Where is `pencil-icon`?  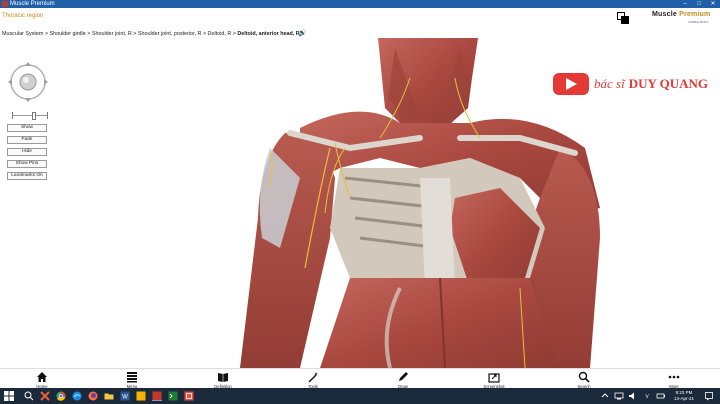 pencil-icon is located at coordinates (403, 376).